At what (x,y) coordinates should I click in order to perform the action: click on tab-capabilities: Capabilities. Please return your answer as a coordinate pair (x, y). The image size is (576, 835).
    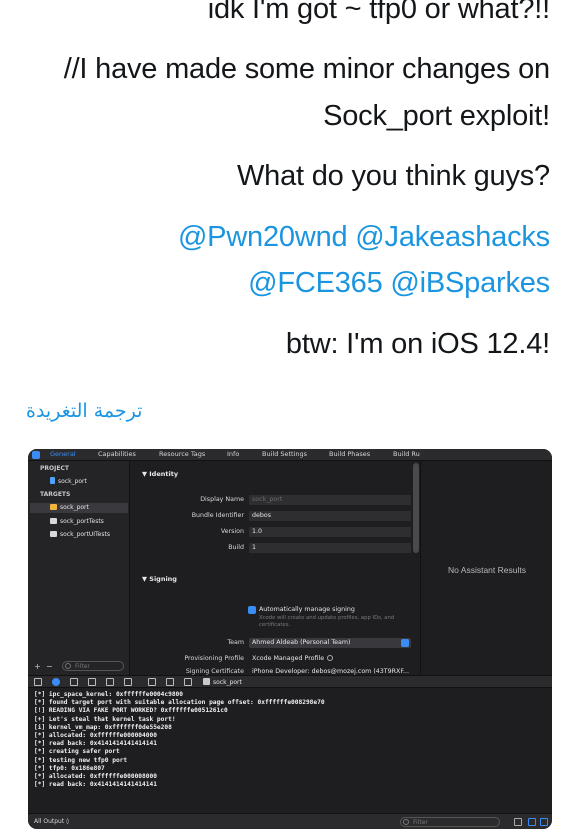
    Looking at the image, I should click on (117, 454).